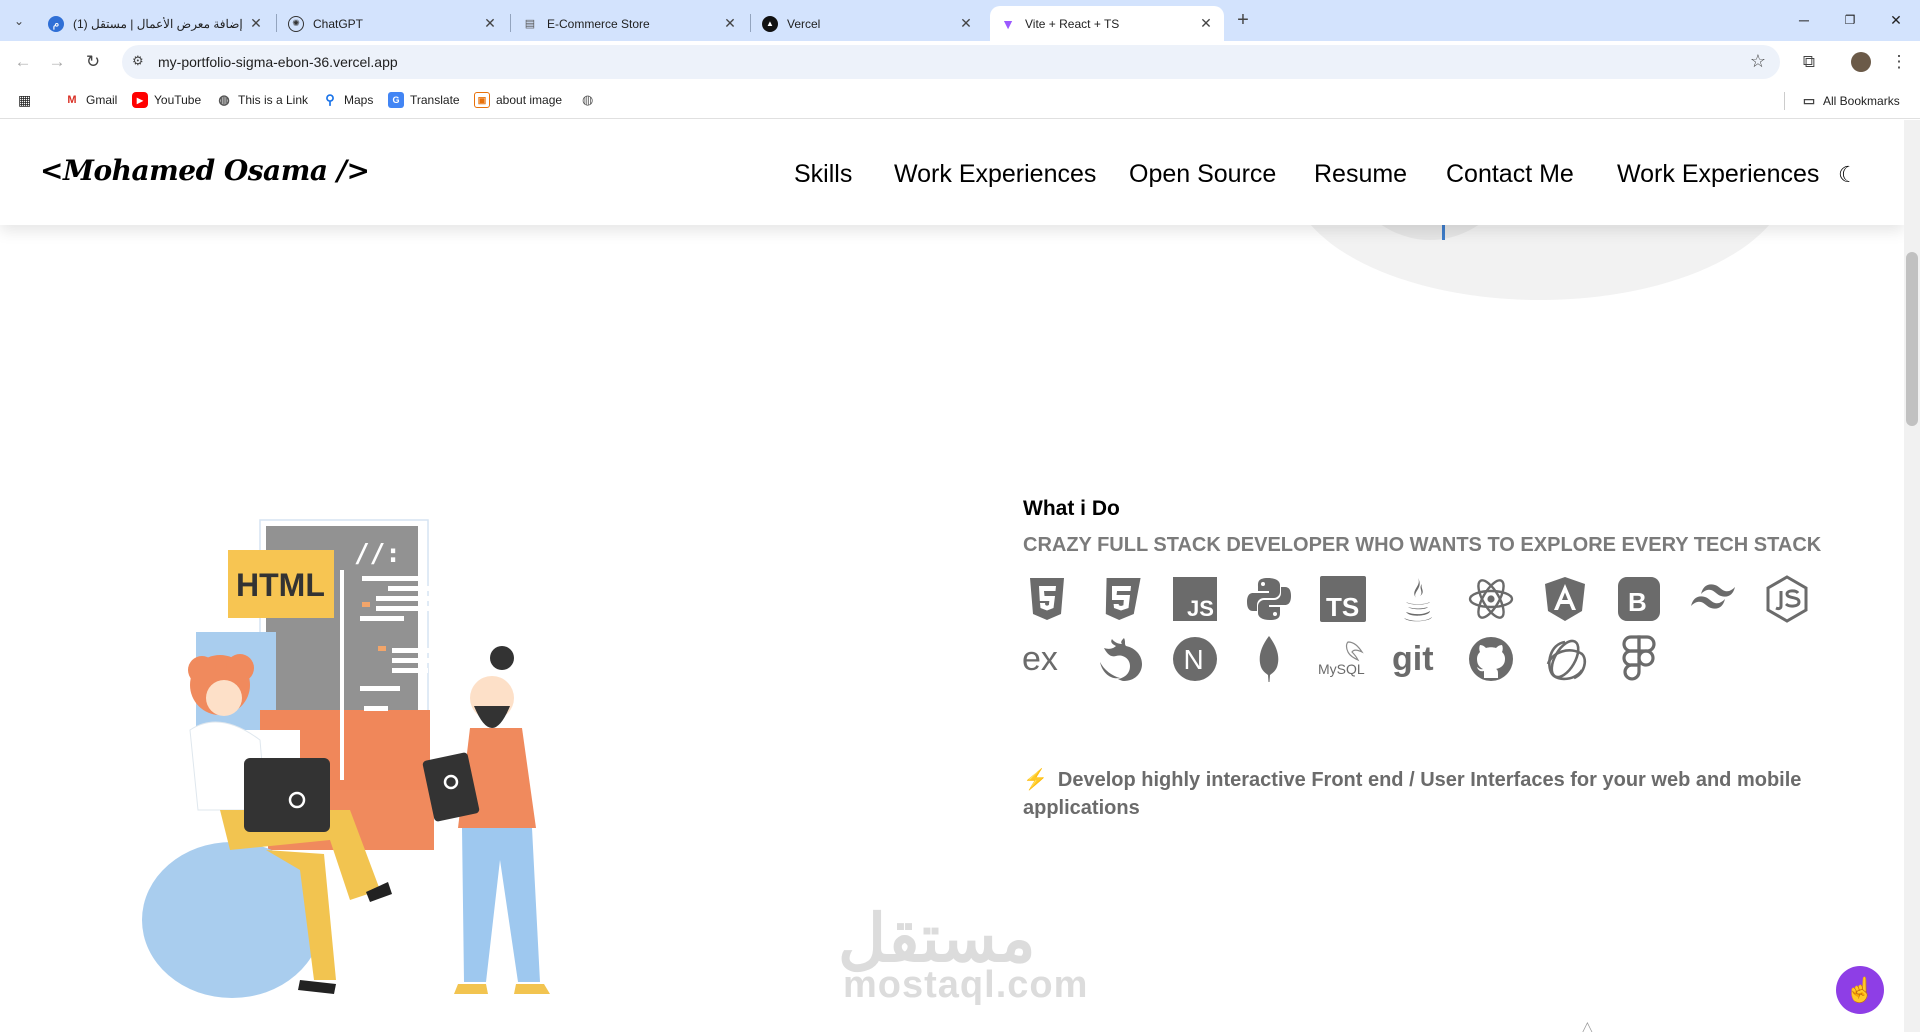 The image size is (1920, 1032). What do you see at coordinates (1848, 175) in the screenshot?
I see `moon-icon: ☾` at bounding box center [1848, 175].